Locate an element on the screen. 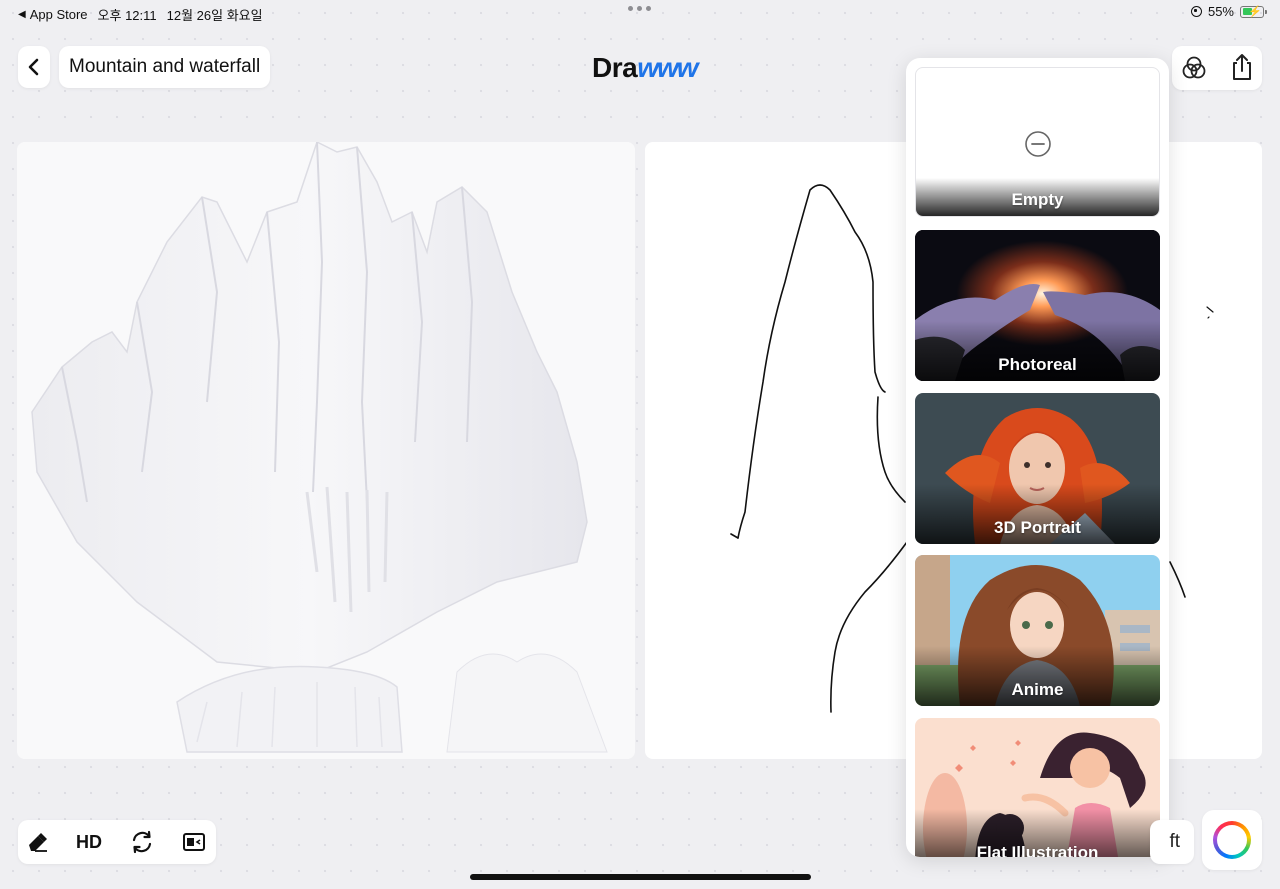 The image size is (1280, 889). color-wheel-icon is located at coordinates (1232, 840).